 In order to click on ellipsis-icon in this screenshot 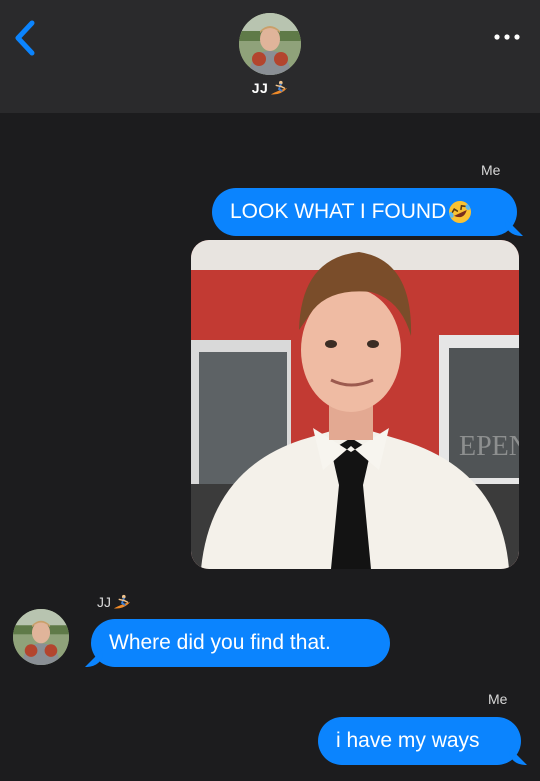, I will do `click(507, 37)`.